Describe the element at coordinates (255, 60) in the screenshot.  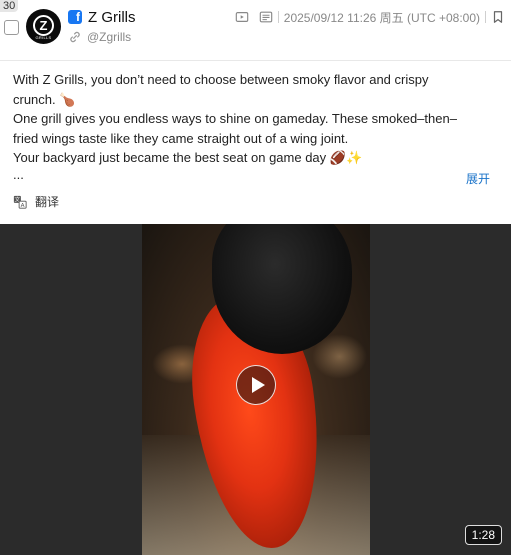
I see `header-divider` at that location.